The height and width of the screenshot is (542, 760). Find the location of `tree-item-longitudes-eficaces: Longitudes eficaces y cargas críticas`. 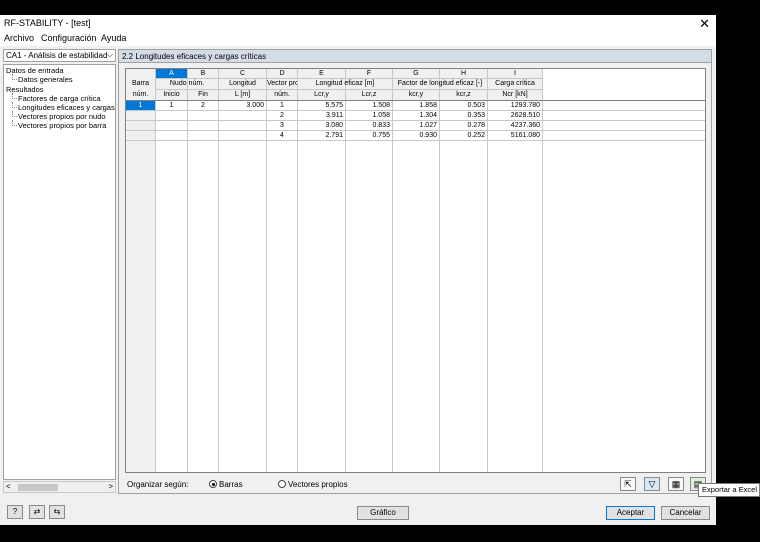

tree-item-longitudes-eficaces: Longitudes eficaces y cargas críticas is located at coordinates (66, 107).